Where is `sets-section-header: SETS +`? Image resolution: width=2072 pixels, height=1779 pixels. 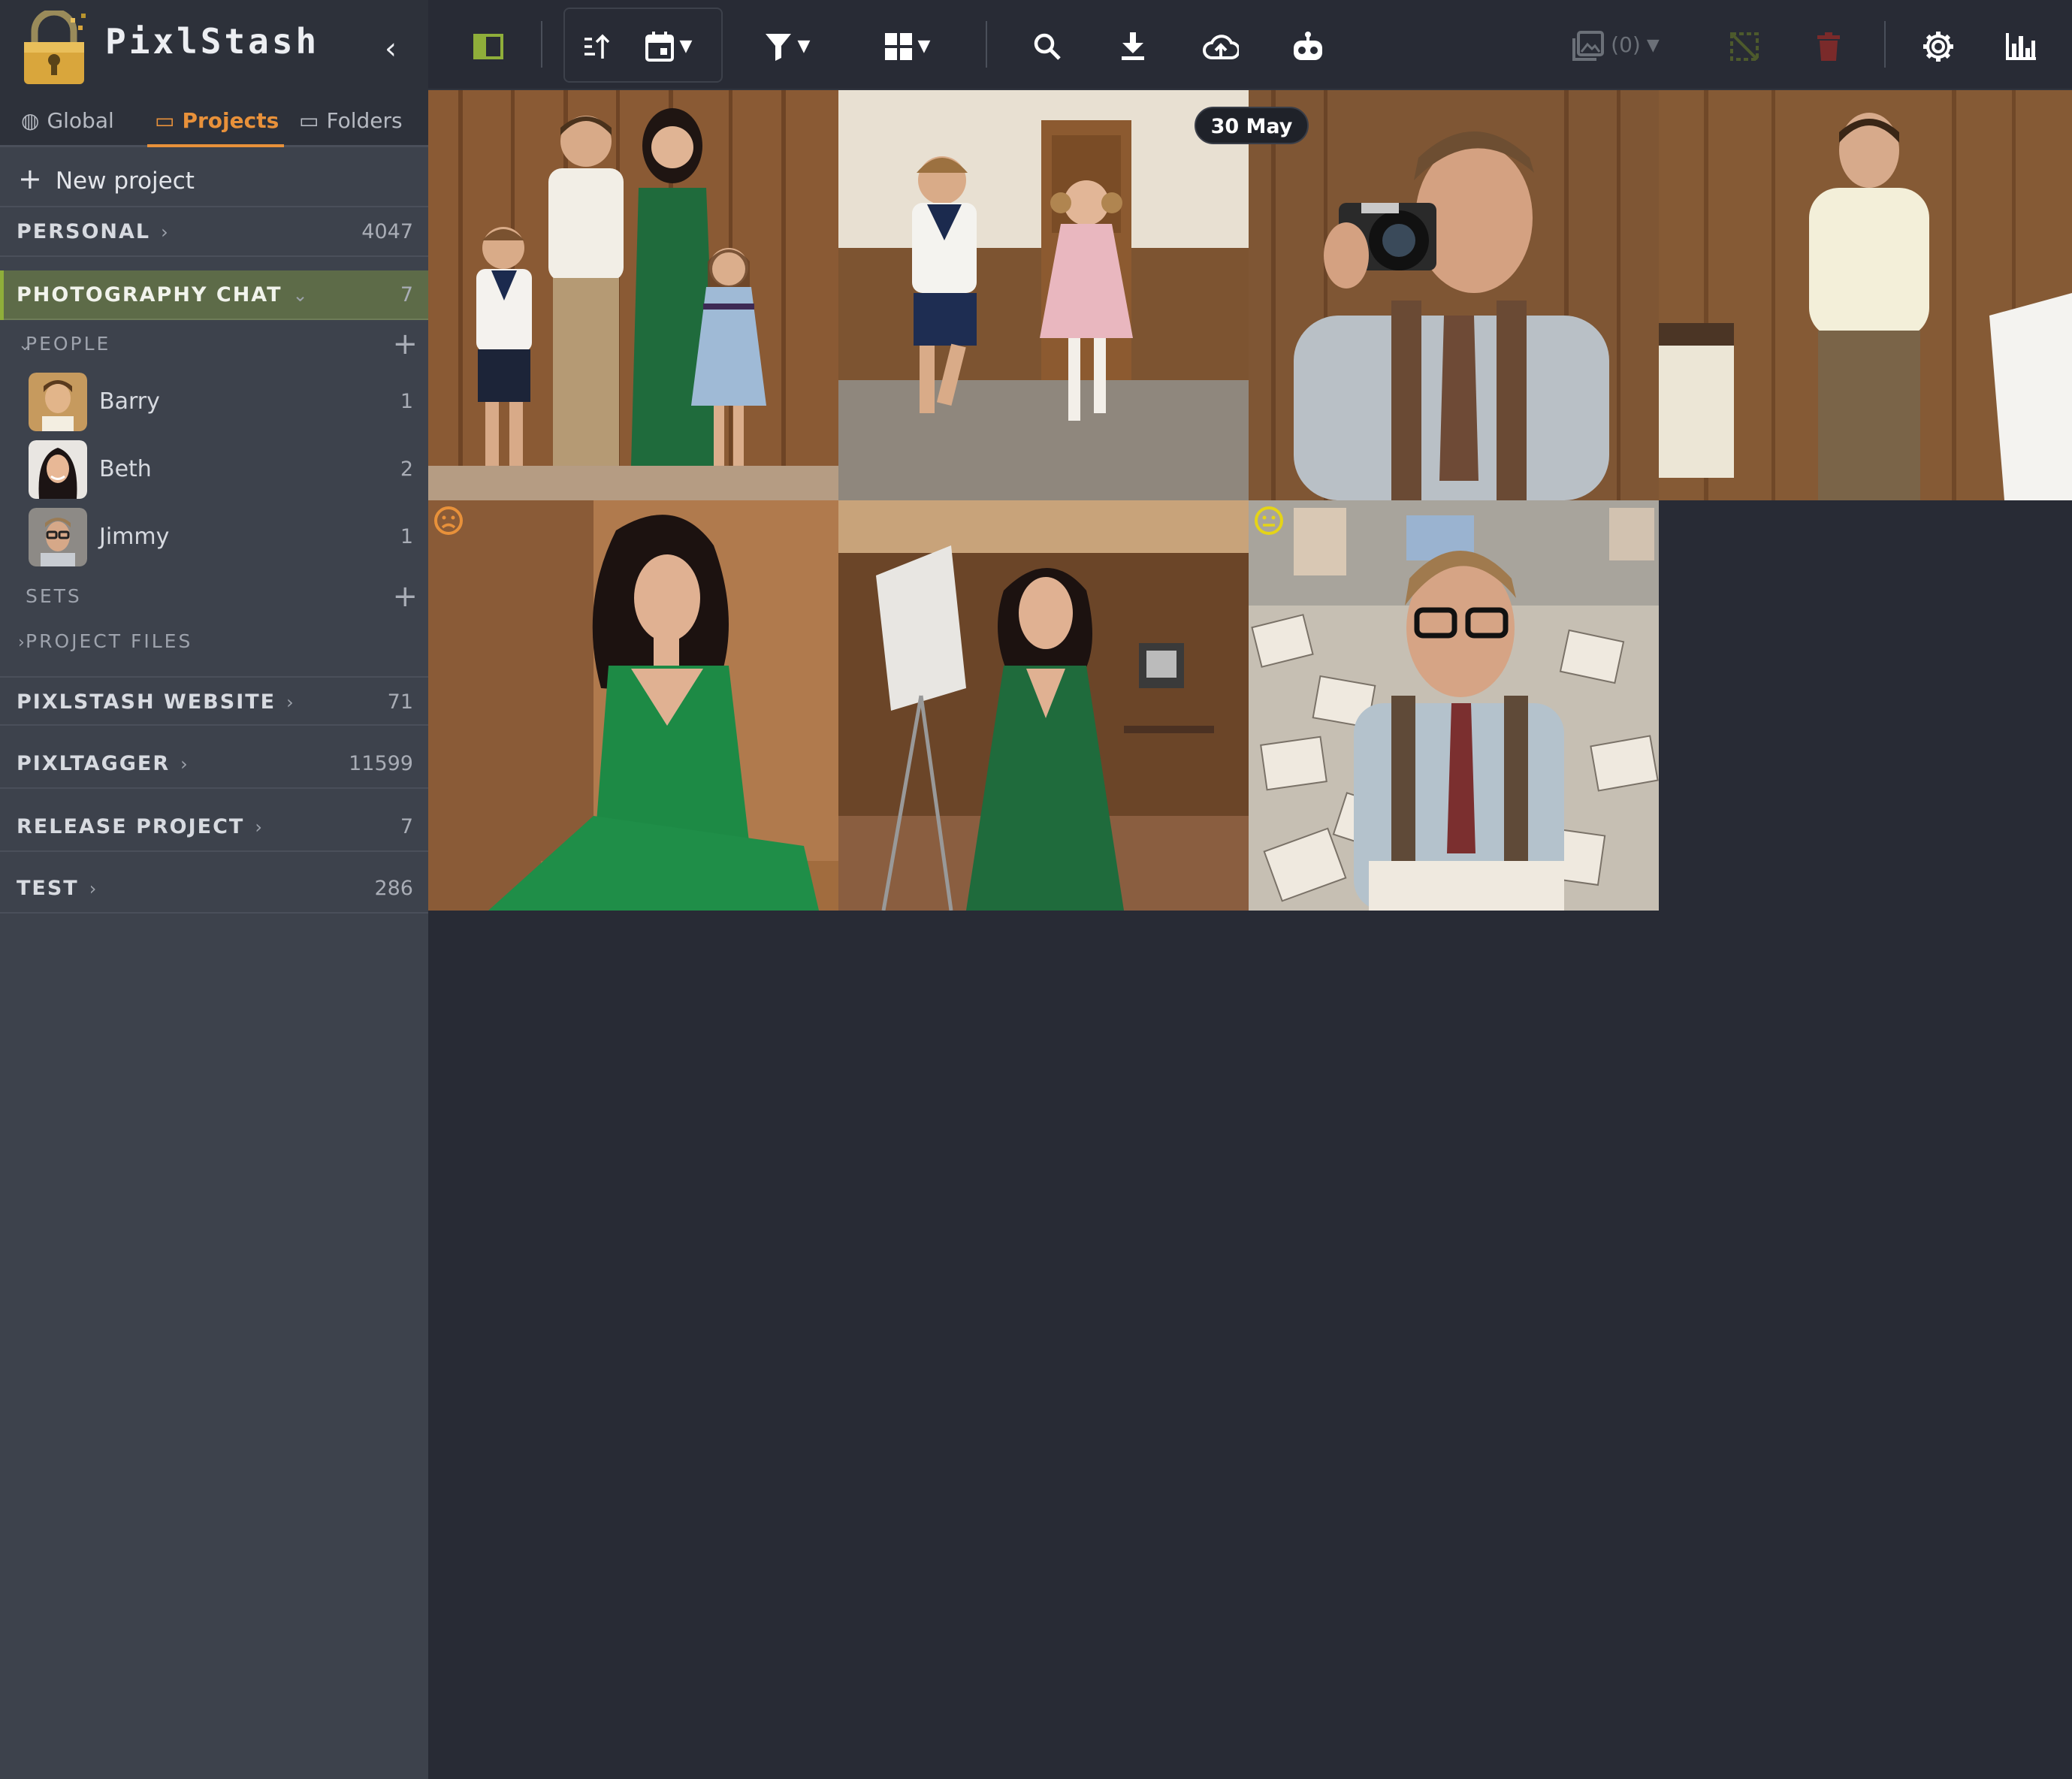 sets-section-header: SETS + is located at coordinates (214, 596).